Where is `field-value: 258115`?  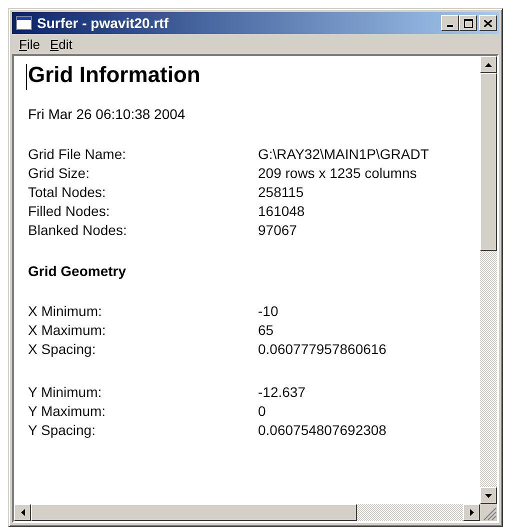 field-value: 258115 is located at coordinates (281, 193).